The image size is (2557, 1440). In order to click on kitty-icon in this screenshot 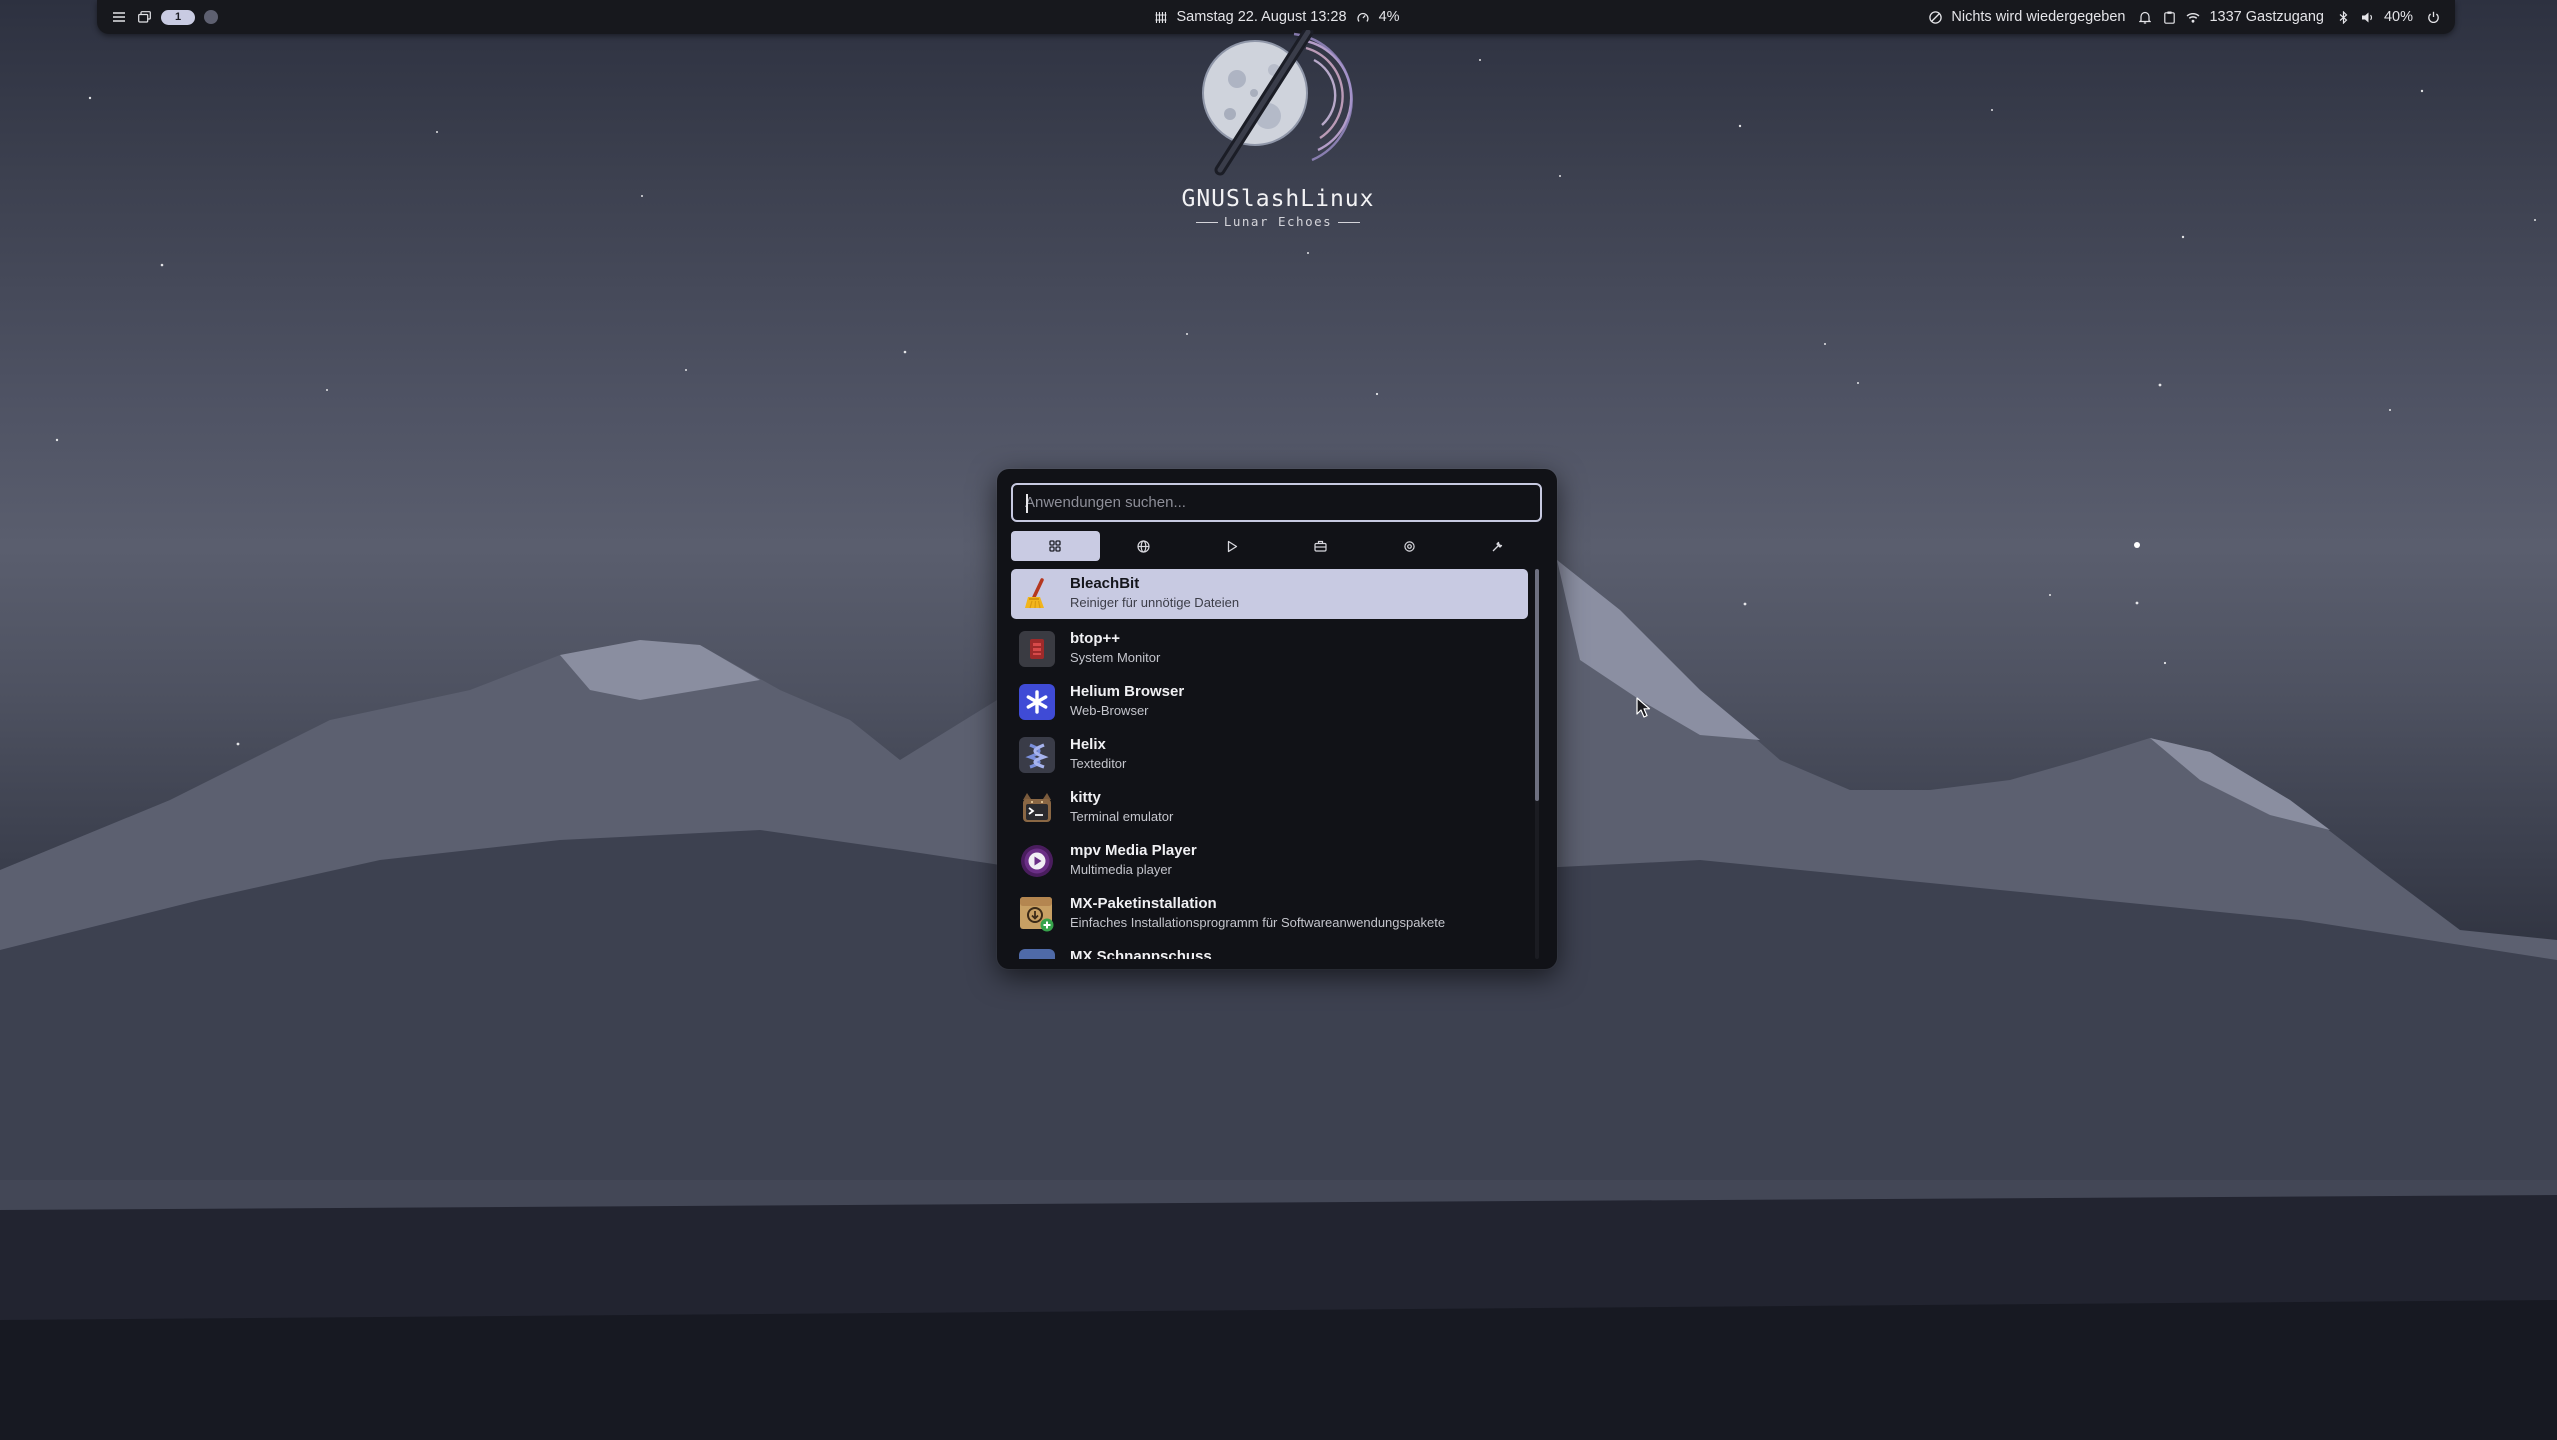, I will do `click(1037, 808)`.